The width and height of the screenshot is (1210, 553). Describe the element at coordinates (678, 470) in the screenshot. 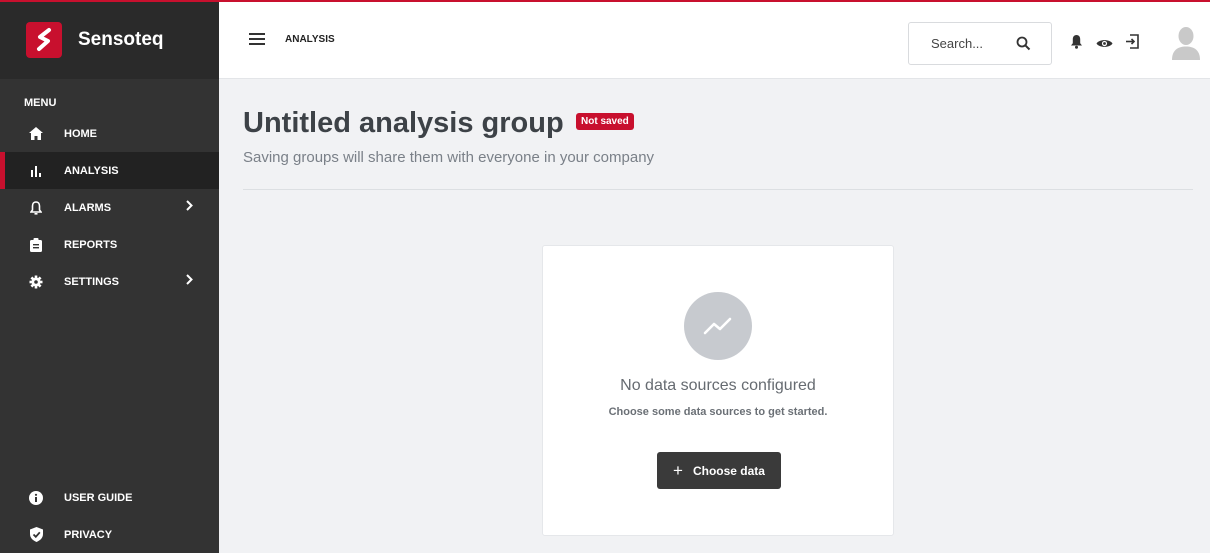

I see `plus-icon: +` at that location.